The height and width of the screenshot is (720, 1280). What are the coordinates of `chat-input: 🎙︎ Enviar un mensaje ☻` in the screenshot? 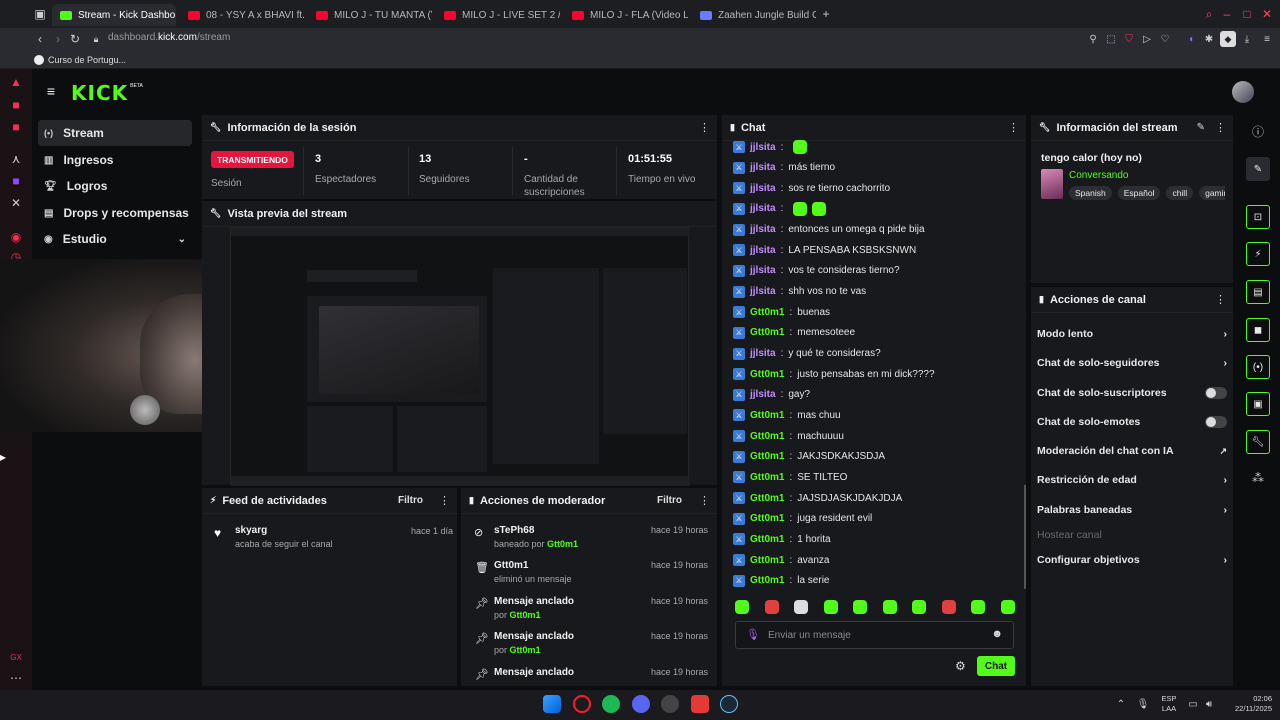 It's located at (874, 635).